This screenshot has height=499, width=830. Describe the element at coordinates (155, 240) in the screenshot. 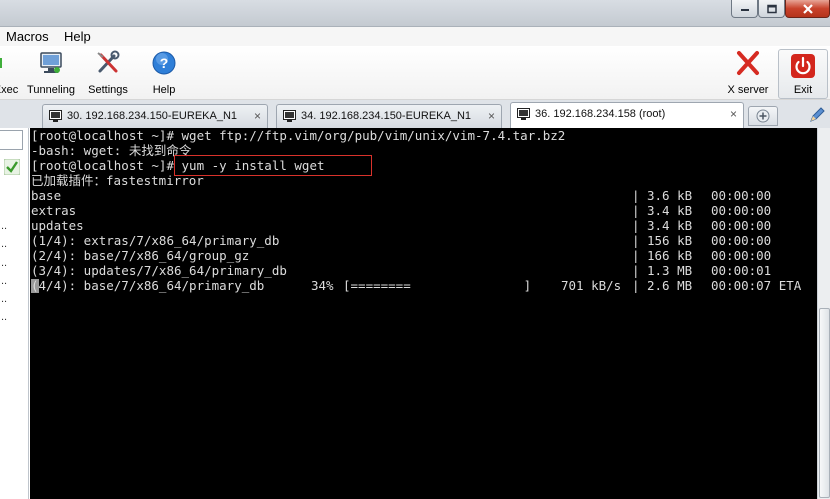

I see `repo-name: (1/4): extras/7/x86_64/primary_db` at that location.